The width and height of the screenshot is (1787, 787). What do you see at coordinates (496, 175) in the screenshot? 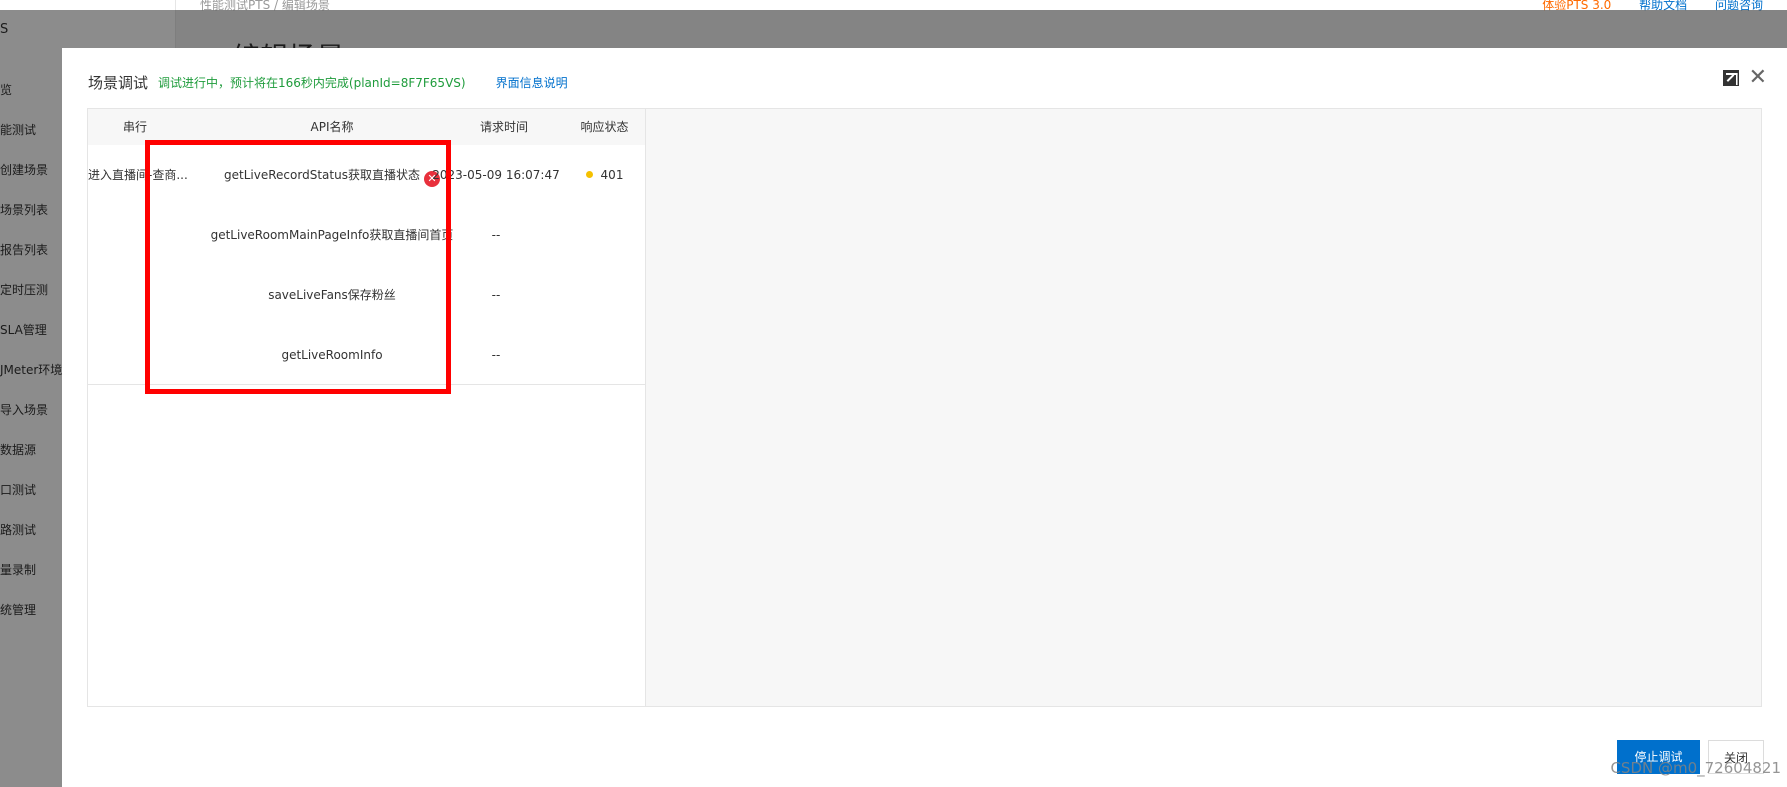
I see `request-time: 2023-05-09 16:07:47` at bounding box center [496, 175].